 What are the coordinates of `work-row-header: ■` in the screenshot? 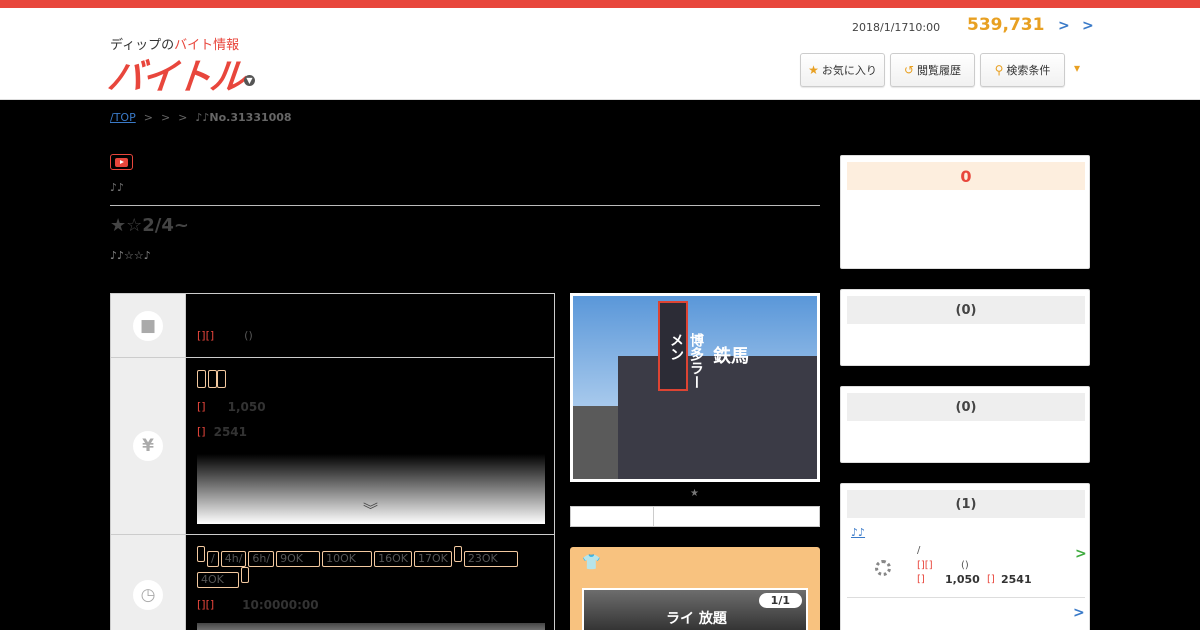 It's located at (148, 325).